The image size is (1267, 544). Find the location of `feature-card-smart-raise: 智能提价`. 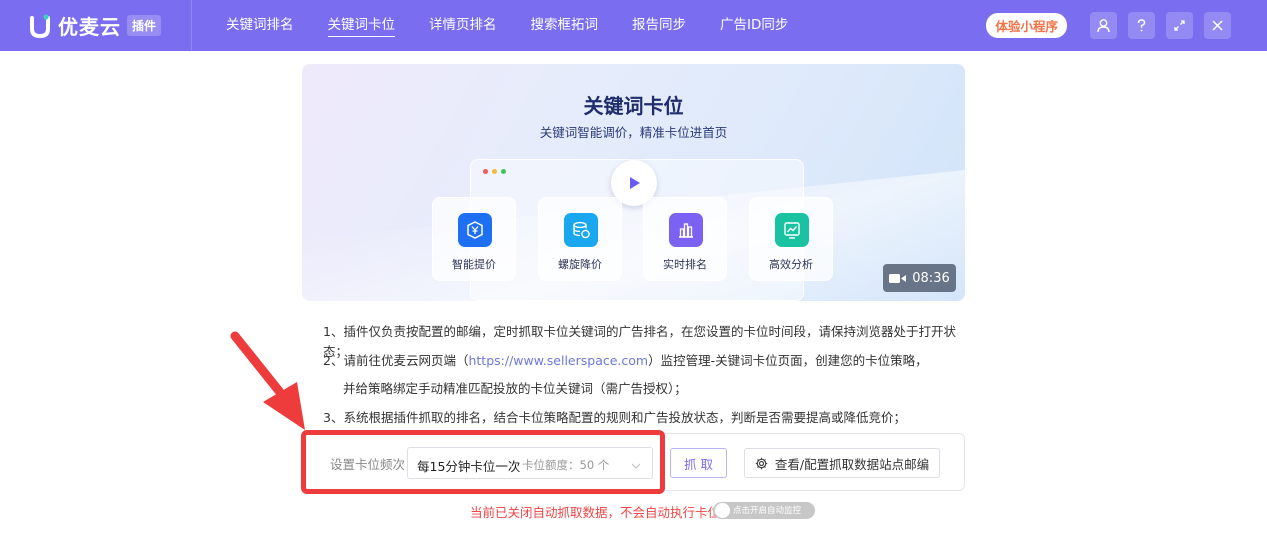

feature-card-smart-raise: 智能提价 is located at coordinates (474, 239).